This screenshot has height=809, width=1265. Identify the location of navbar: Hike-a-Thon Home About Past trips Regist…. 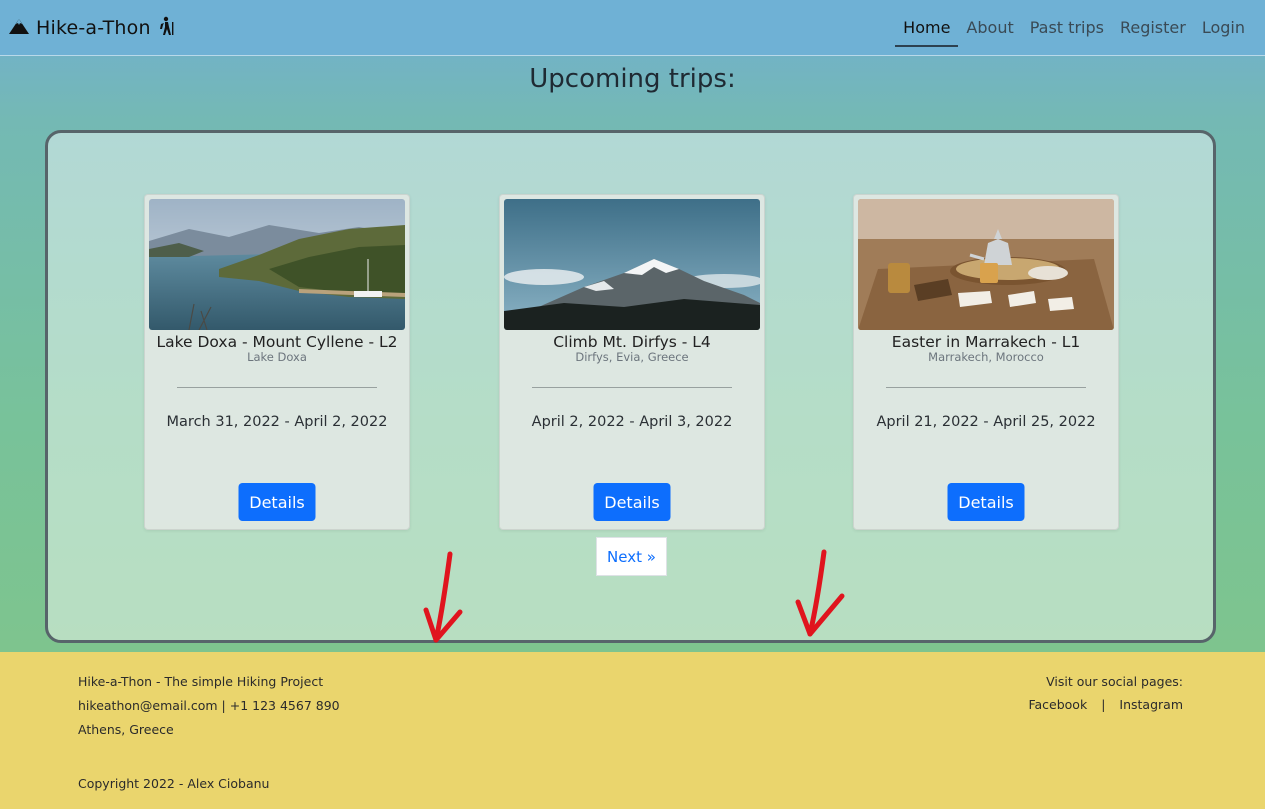
(632, 28).